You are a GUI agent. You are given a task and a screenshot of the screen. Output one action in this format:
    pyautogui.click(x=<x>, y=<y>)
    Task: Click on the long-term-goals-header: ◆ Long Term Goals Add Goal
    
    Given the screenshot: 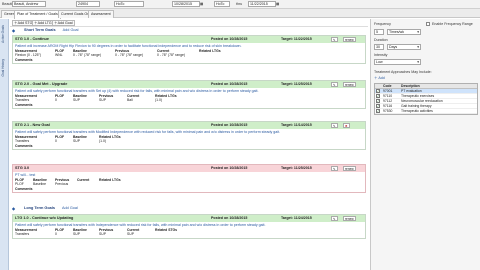 What is the action you would take?
    pyautogui.click(x=189, y=208)
    